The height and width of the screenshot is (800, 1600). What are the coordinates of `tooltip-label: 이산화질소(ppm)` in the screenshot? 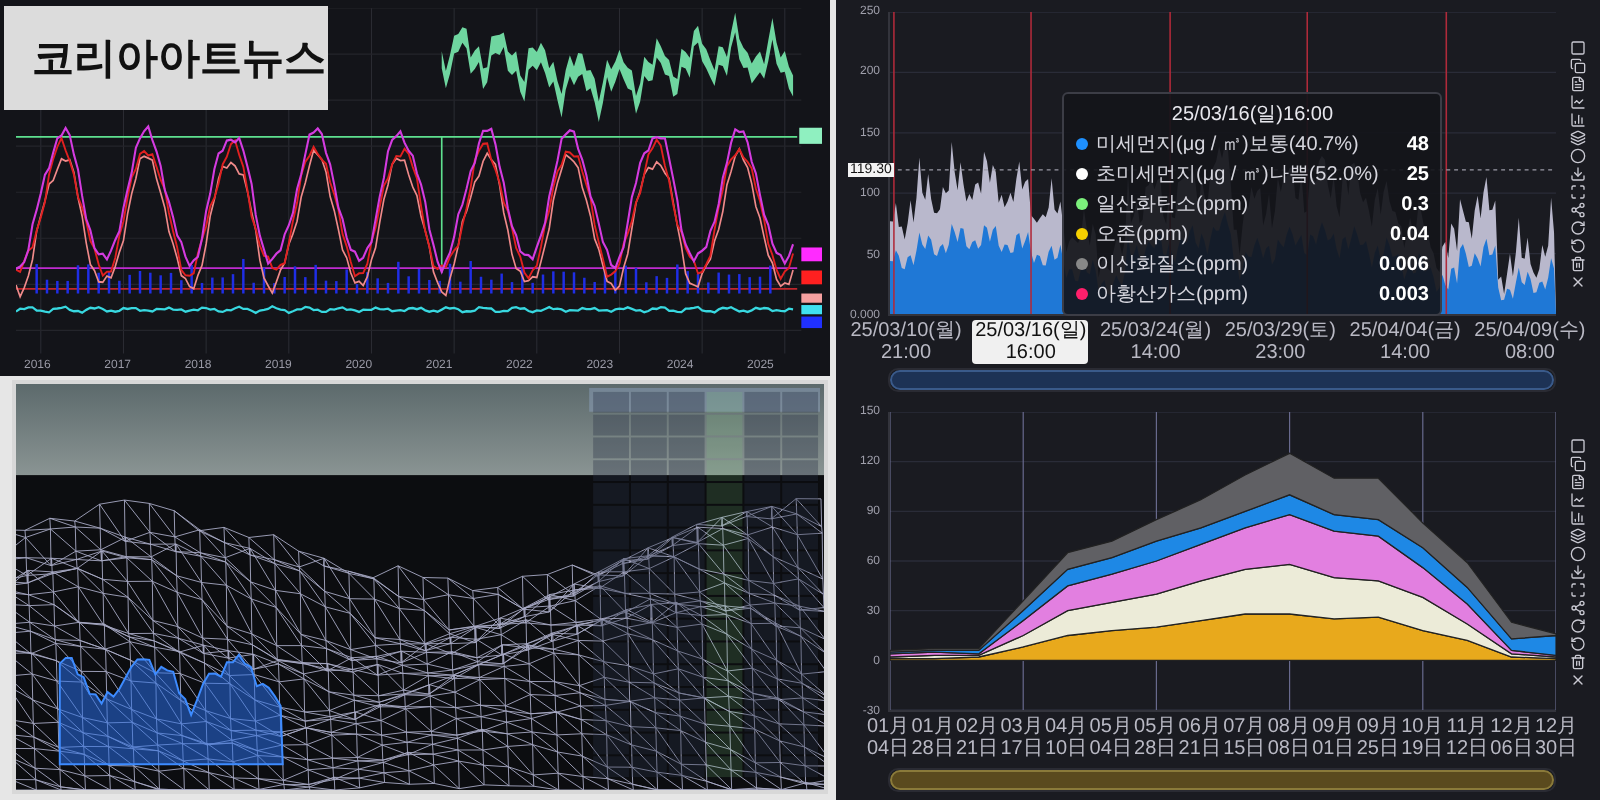 It's located at (1173, 265).